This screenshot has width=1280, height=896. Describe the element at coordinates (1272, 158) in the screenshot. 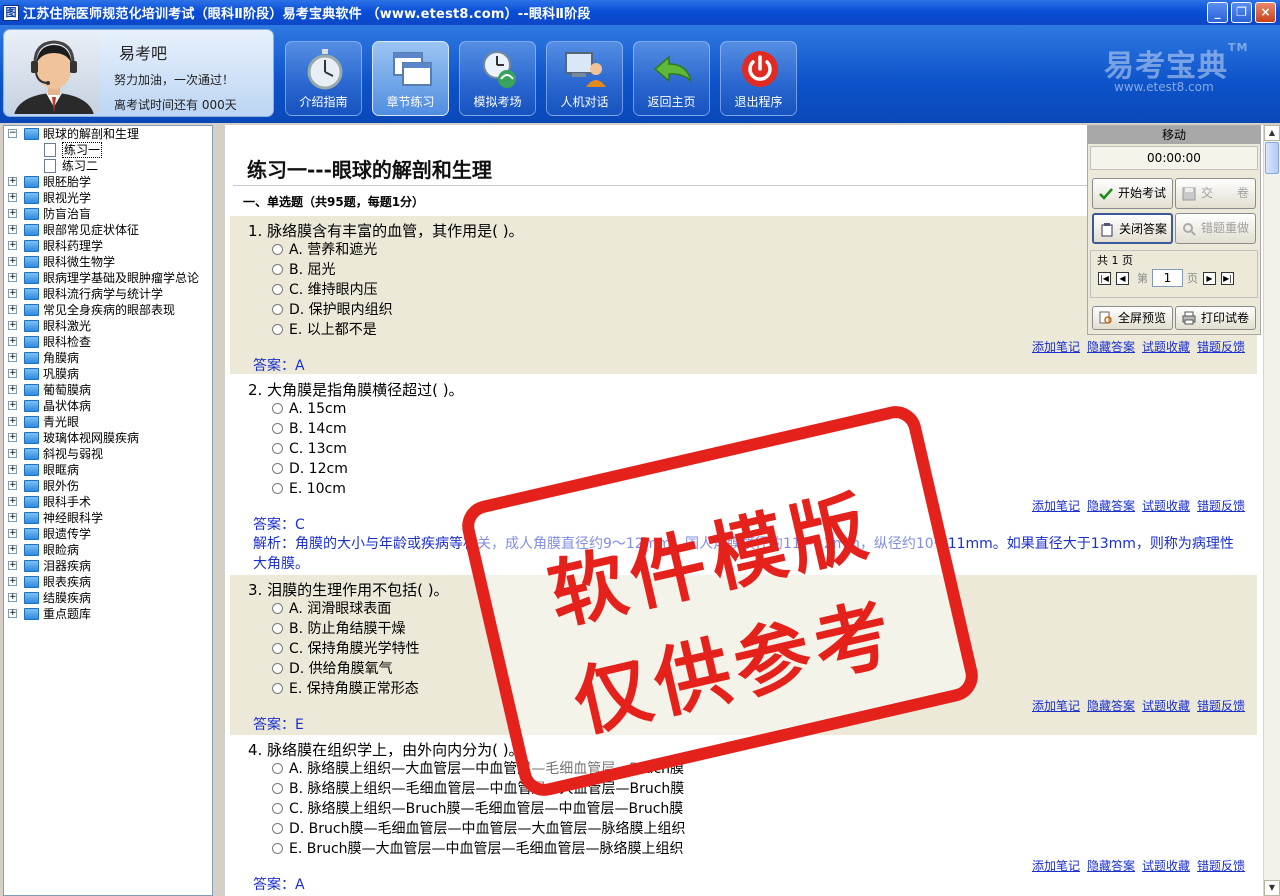

I see `scroll-thumb` at that location.